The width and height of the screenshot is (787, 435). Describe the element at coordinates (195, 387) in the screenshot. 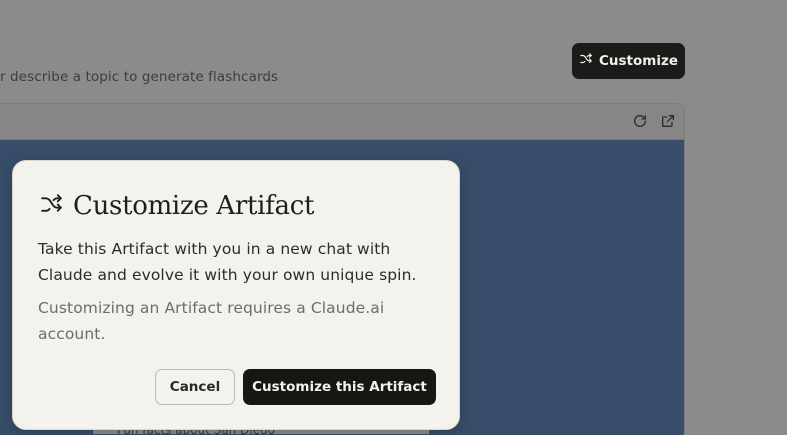

I see `cancel-button: Cancel` at that location.